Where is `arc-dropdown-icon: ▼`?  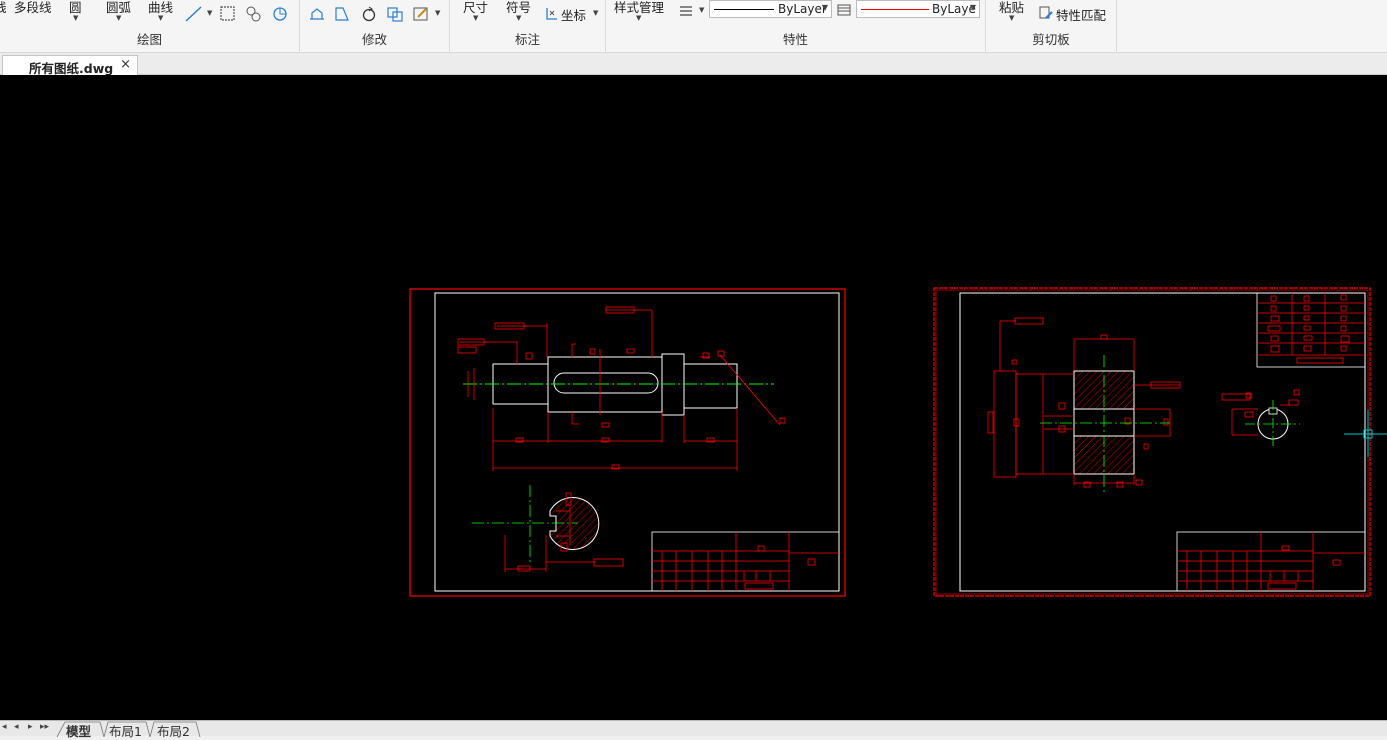 arc-dropdown-icon: ▼ is located at coordinates (118, 18).